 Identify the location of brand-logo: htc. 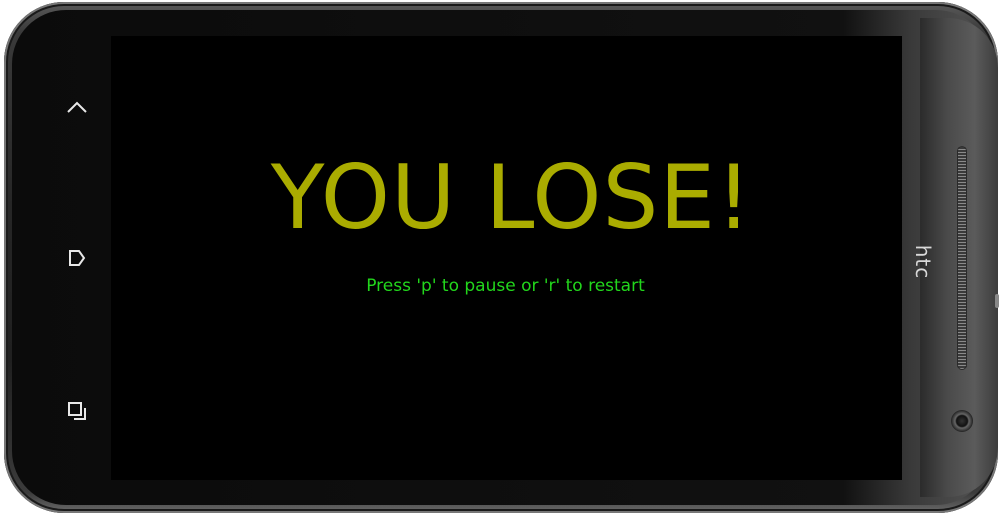
(923, 262).